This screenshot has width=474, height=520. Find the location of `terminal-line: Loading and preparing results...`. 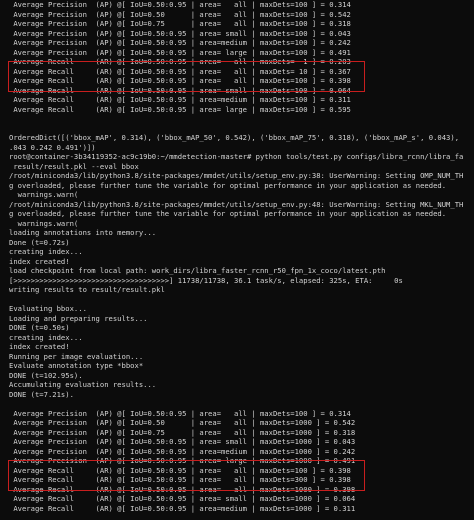

terminal-line: Loading and preparing results... is located at coordinates (78, 318).